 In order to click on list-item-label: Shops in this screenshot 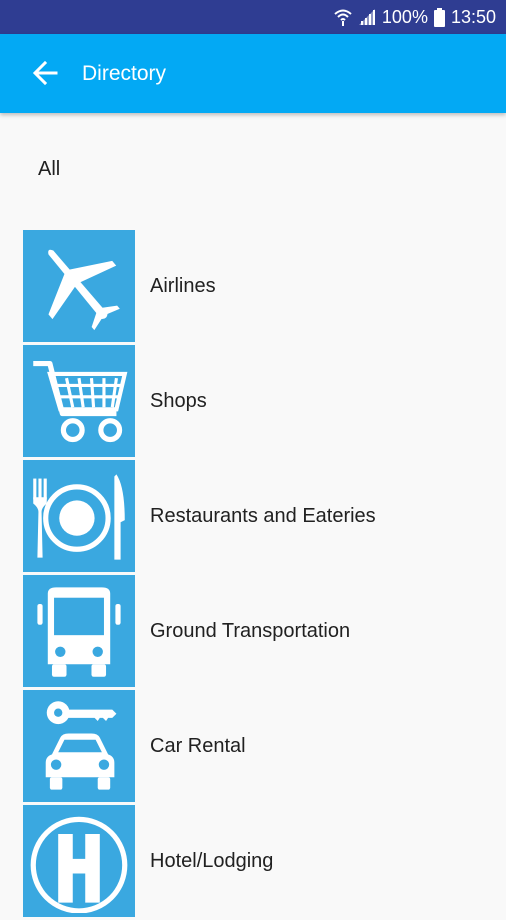, I will do `click(178, 401)`.